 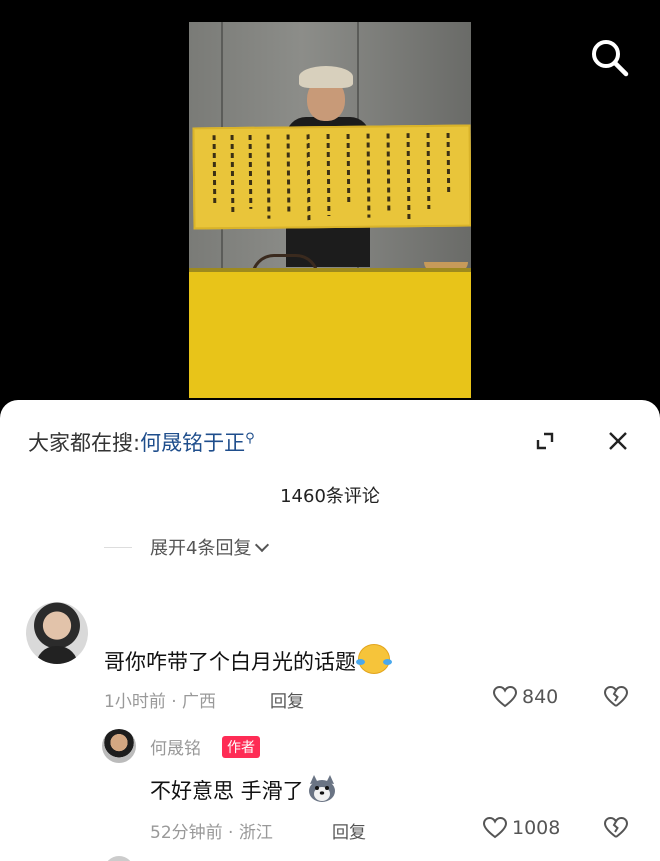 I want to click on like-count: 840, so click(x=540, y=697).